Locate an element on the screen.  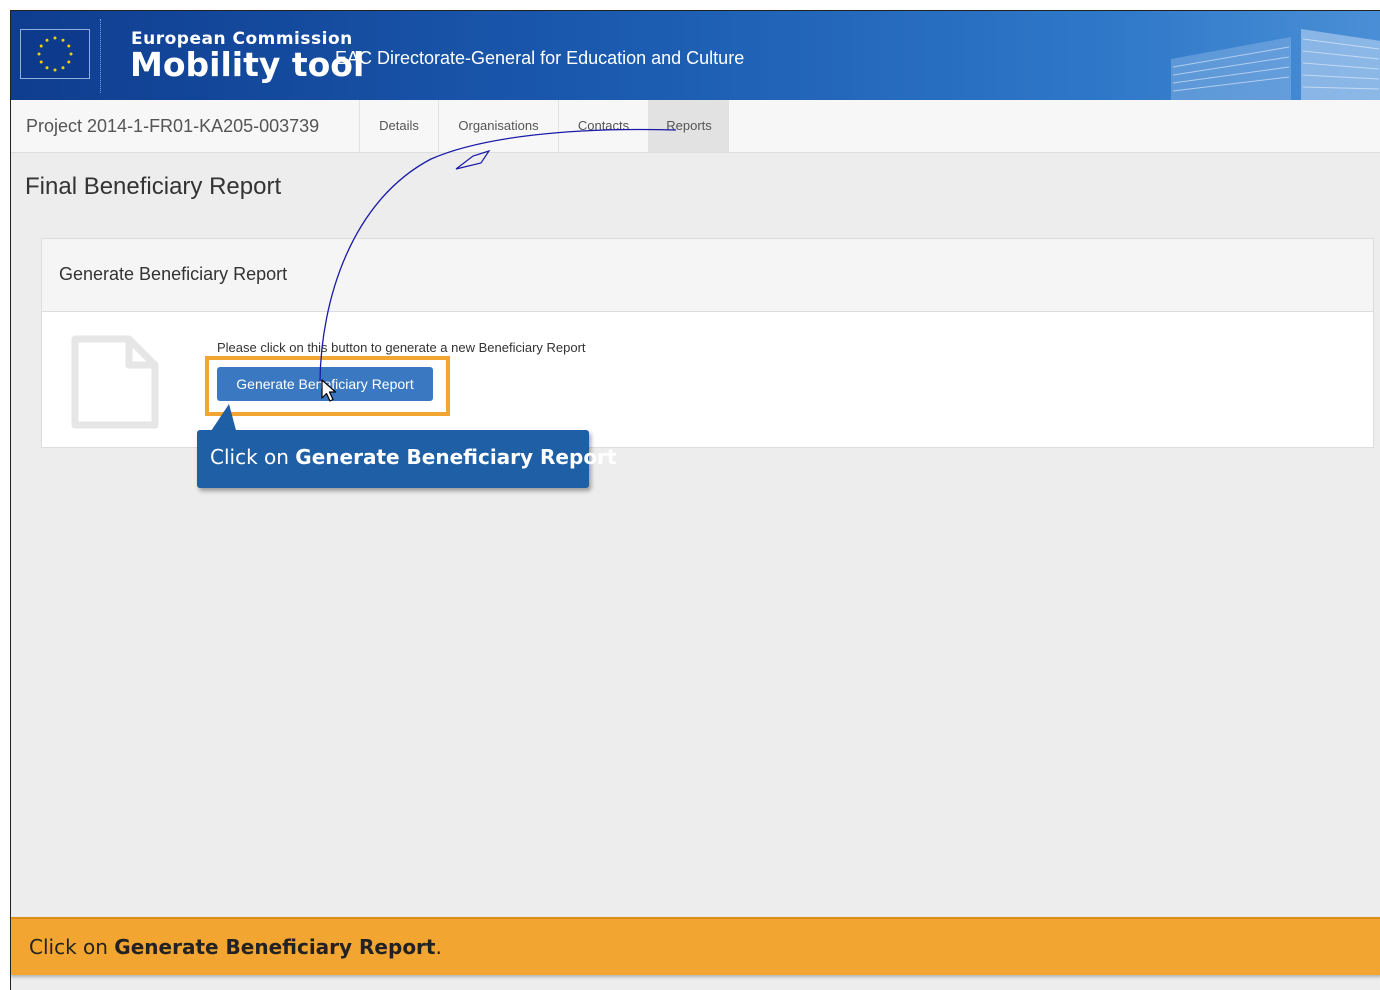
instruction-bar: Click on Generate Beneficiary Report. is located at coordinates (695, 946).